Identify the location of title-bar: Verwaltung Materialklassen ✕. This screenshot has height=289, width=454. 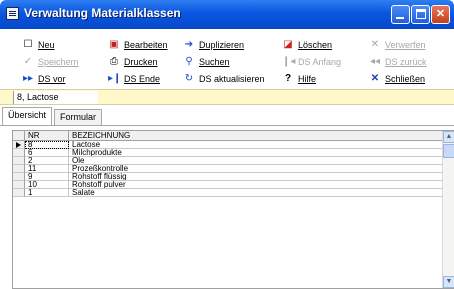
(227, 14).